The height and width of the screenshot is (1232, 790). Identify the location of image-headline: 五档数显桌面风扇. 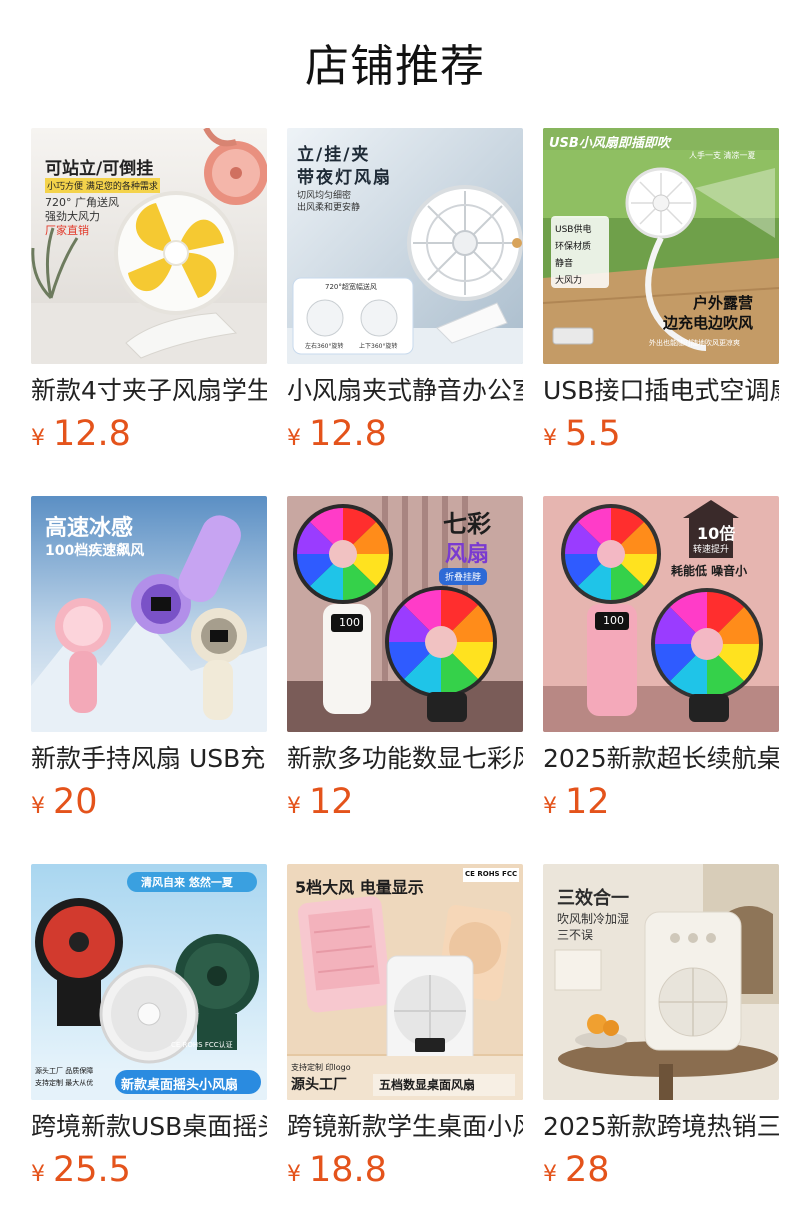
(427, 1085).